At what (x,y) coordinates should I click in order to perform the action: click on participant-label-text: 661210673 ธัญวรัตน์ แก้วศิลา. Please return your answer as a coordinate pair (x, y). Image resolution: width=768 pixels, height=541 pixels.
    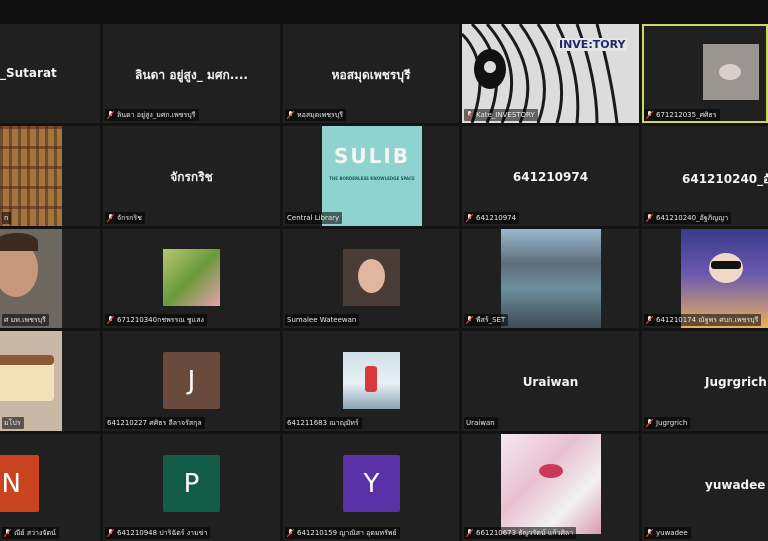
    Looking at the image, I should click on (525, 532).